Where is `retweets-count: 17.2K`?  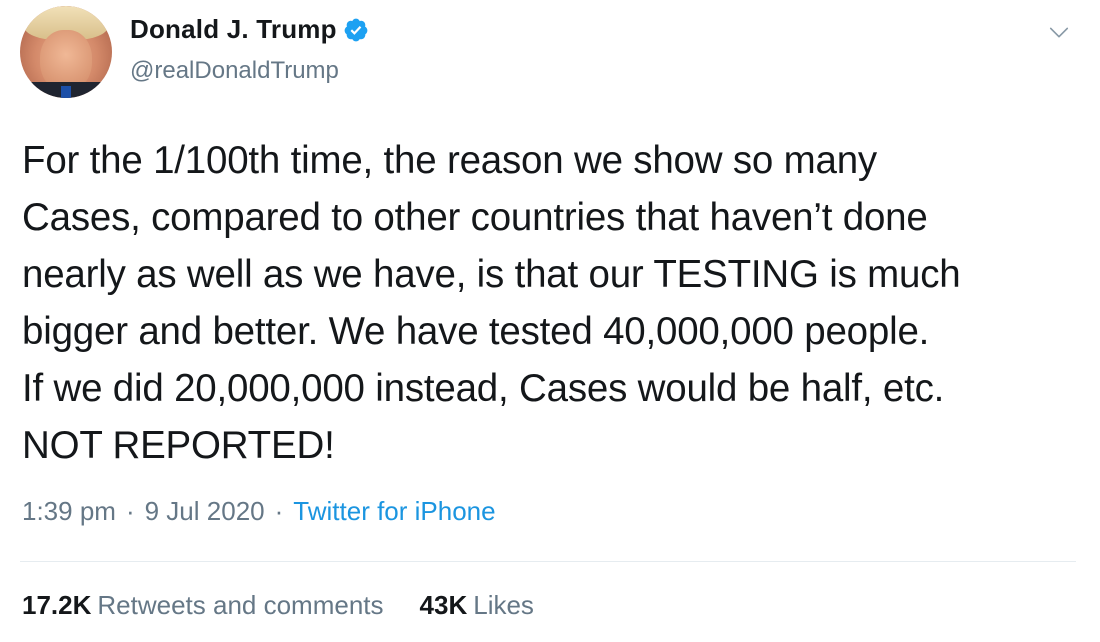
retweets-count: 17.2K is located at coordinates (57, 605).